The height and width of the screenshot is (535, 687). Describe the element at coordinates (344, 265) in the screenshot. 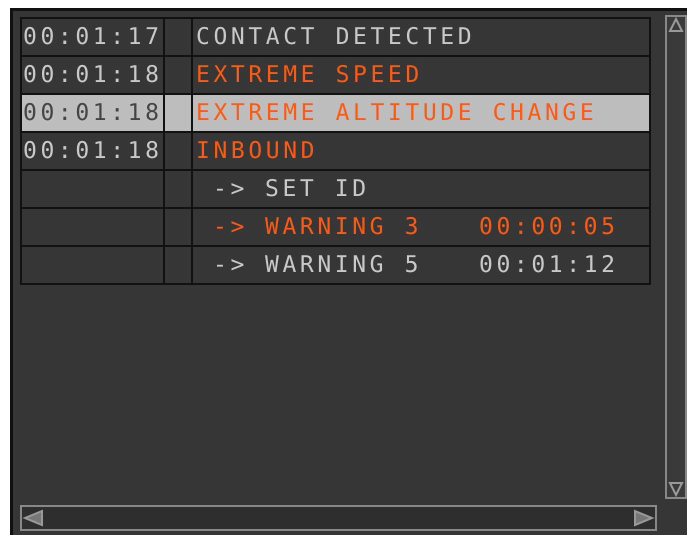

I see `sub-message: WARNING 5` at that location.